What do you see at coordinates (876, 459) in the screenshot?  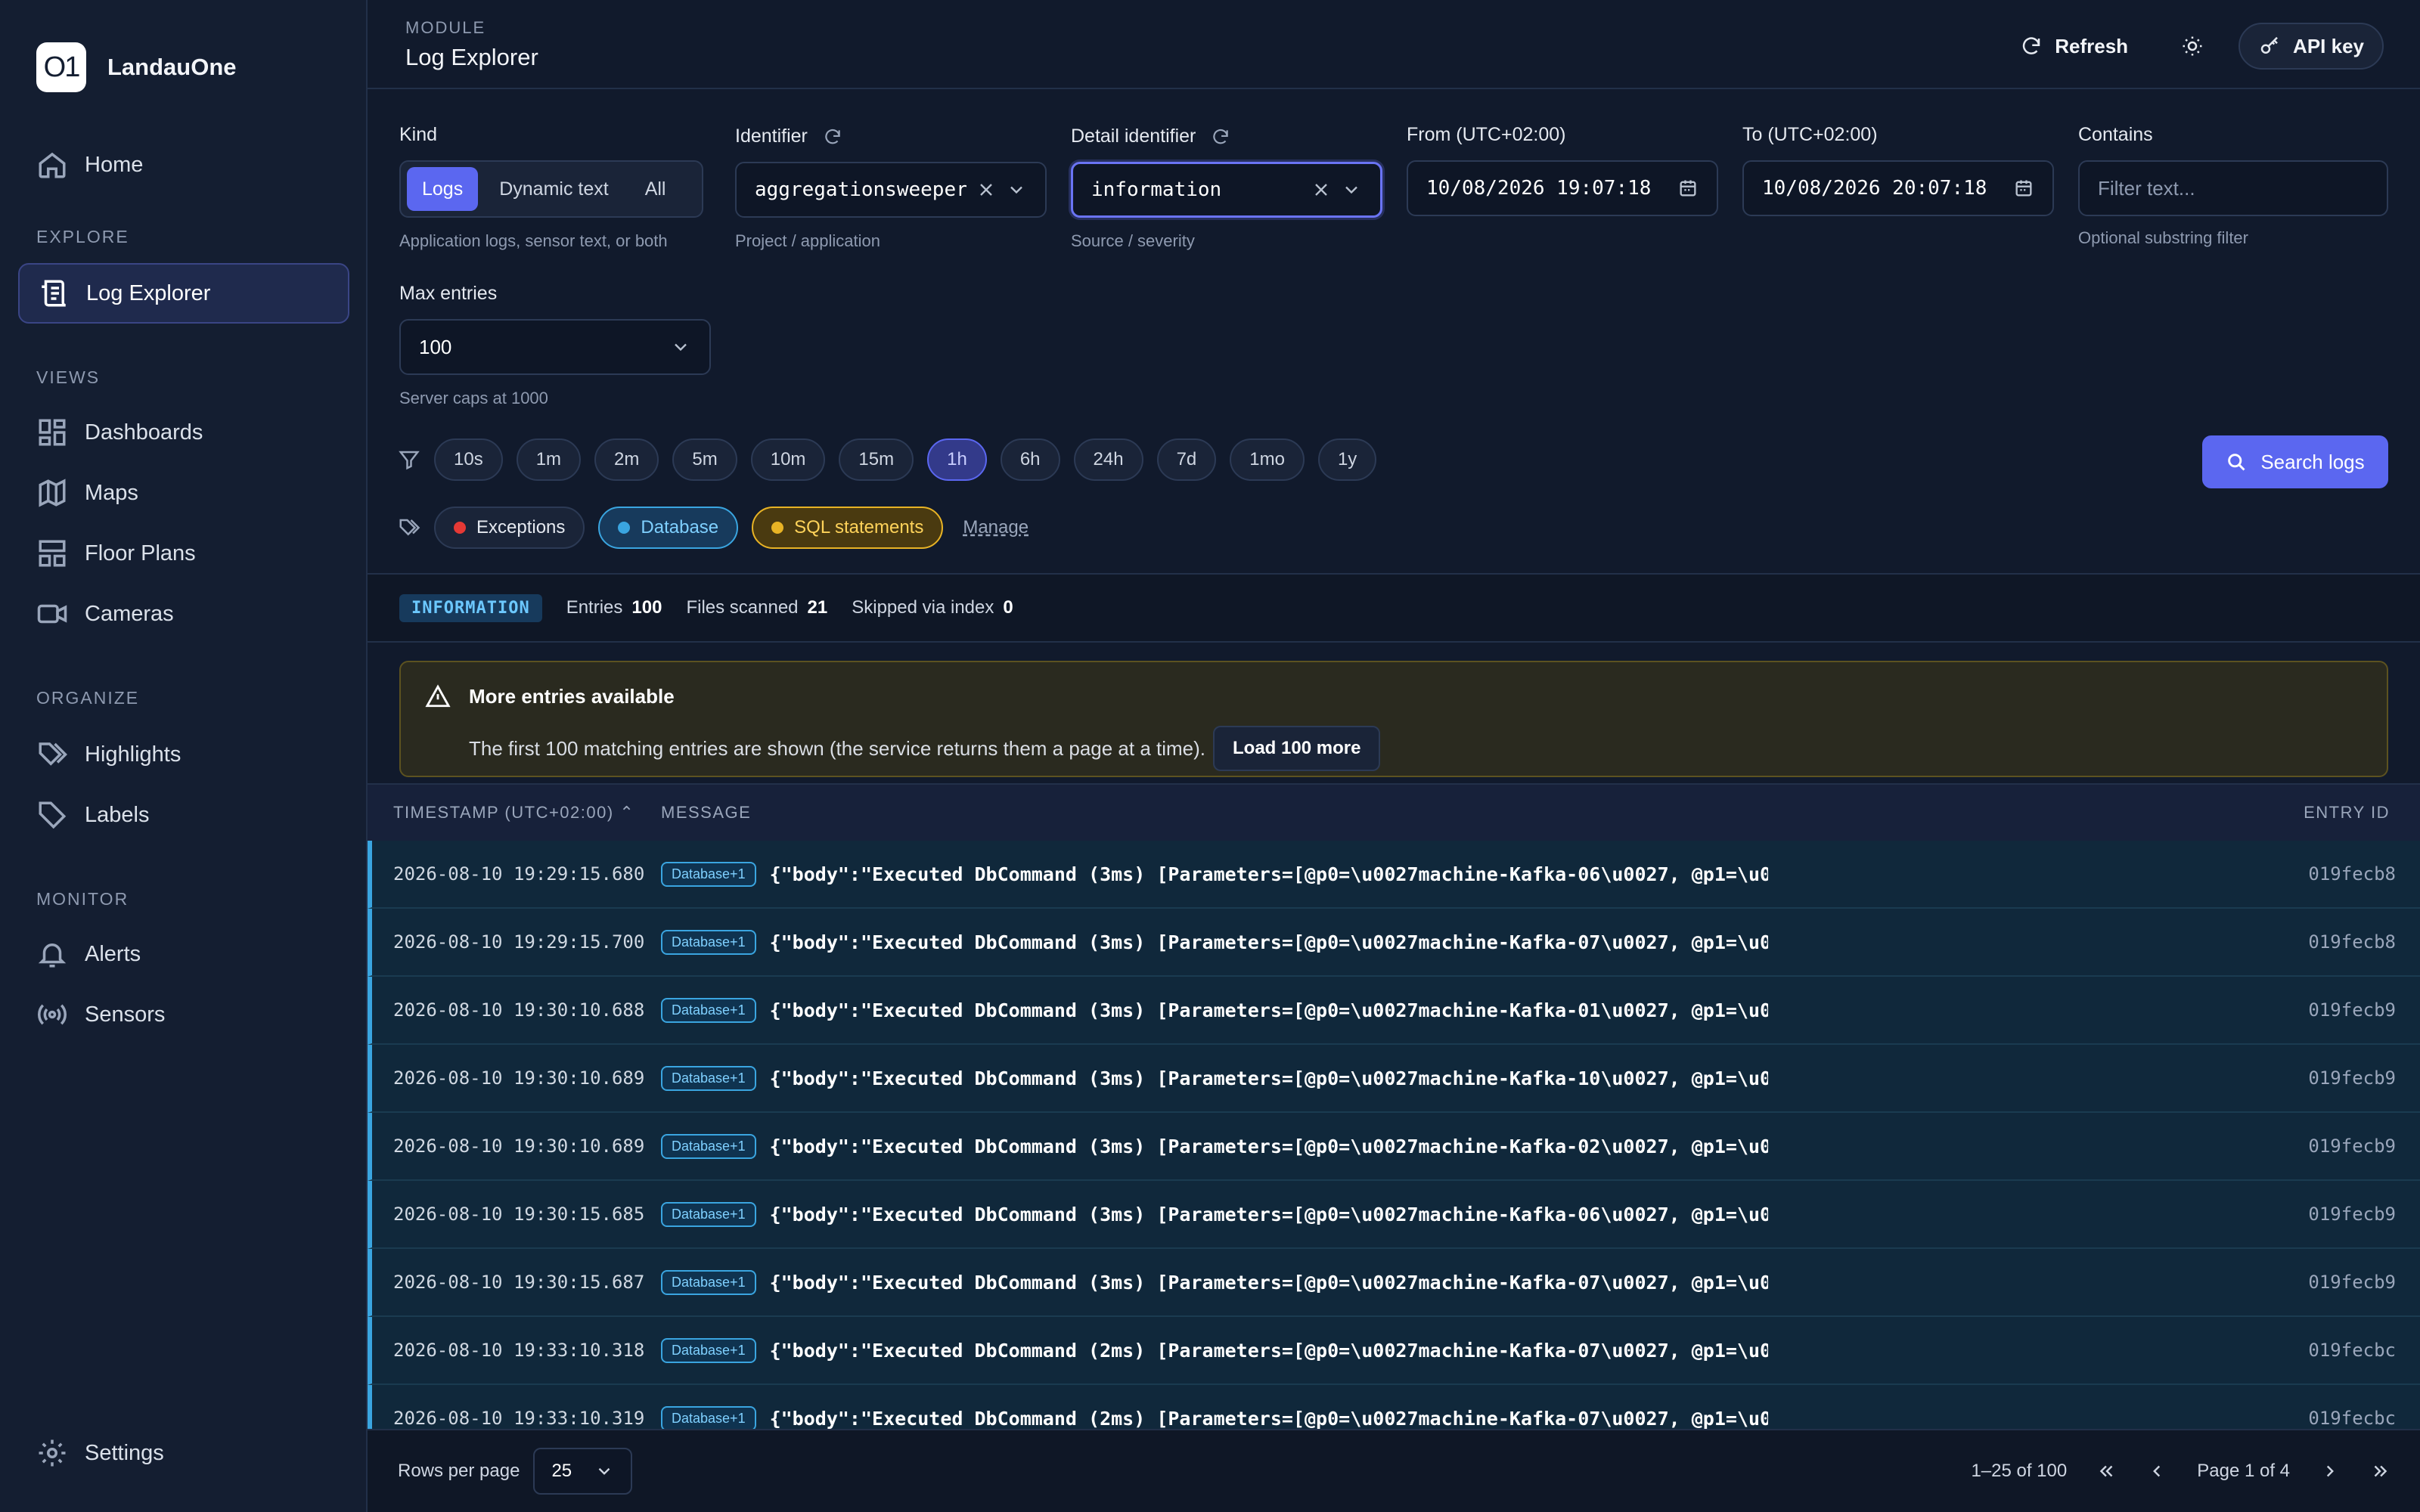 I see `quick-range-15m: 15m` at bounding box center [876, 459].